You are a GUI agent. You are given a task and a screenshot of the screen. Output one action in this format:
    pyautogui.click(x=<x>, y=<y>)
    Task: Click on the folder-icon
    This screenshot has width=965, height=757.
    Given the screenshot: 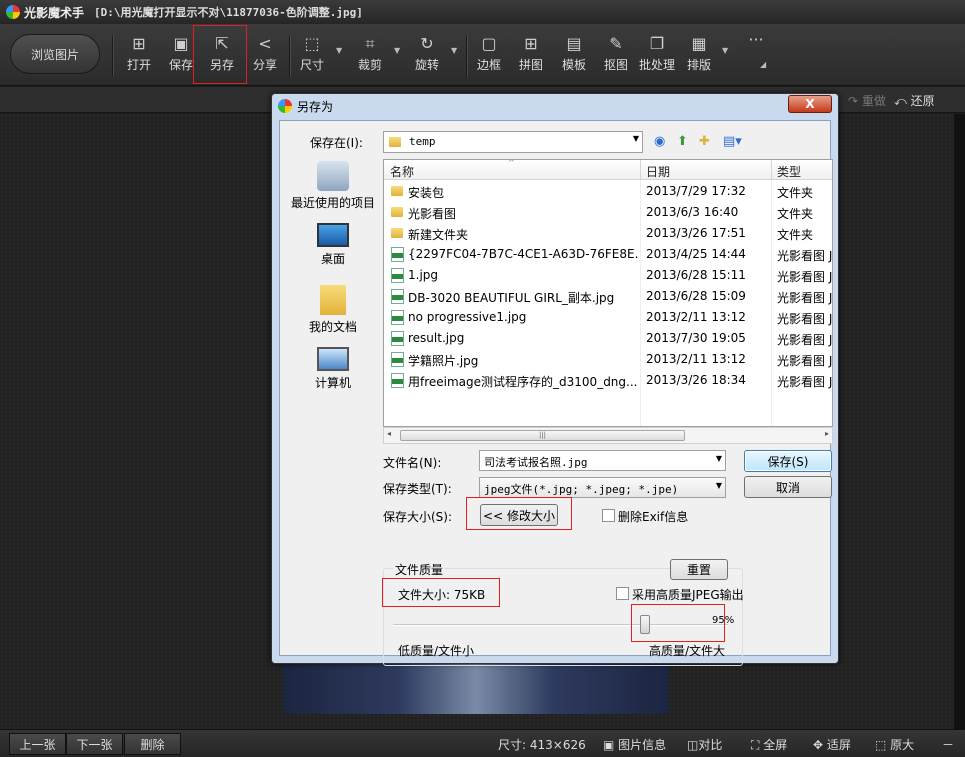 What is the action you would take?
    pyautogui.click(x=397, y=233)
    